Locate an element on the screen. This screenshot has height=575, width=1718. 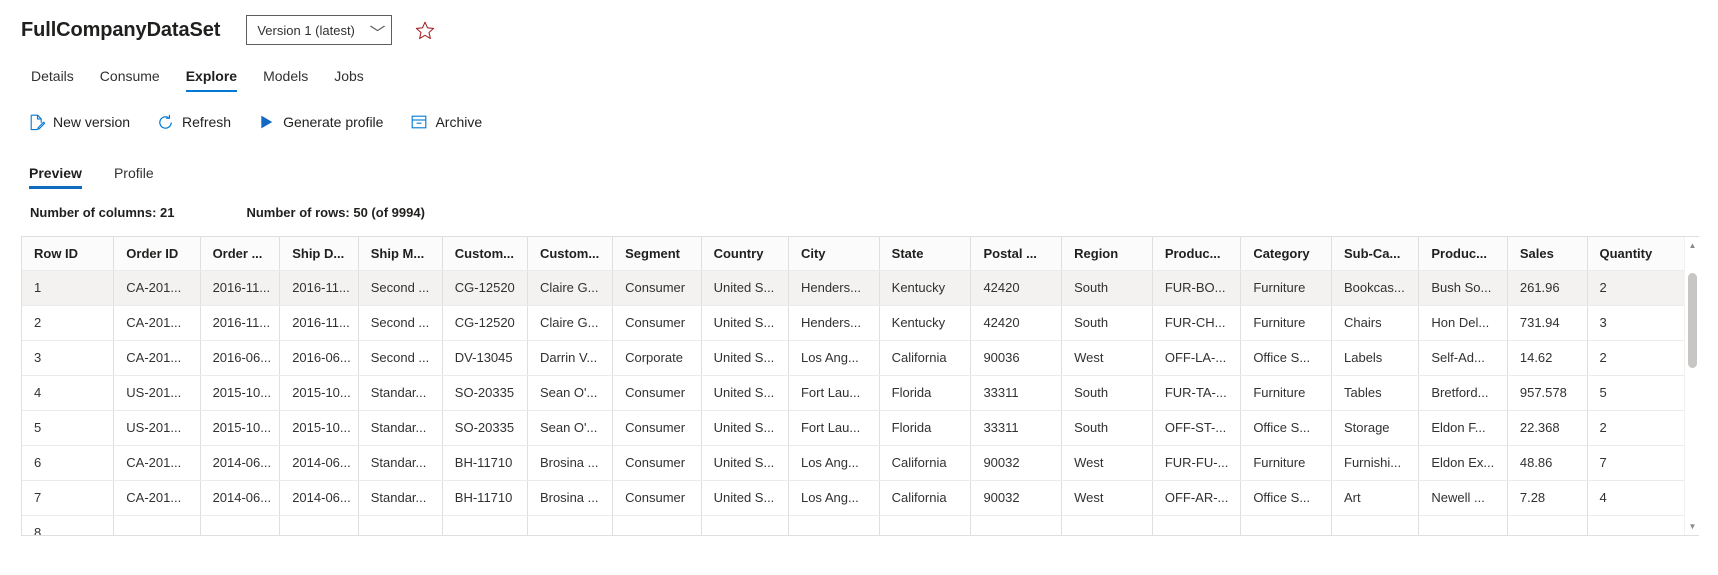
table-cell: BH-11710 is located at coordinates (485, 498).